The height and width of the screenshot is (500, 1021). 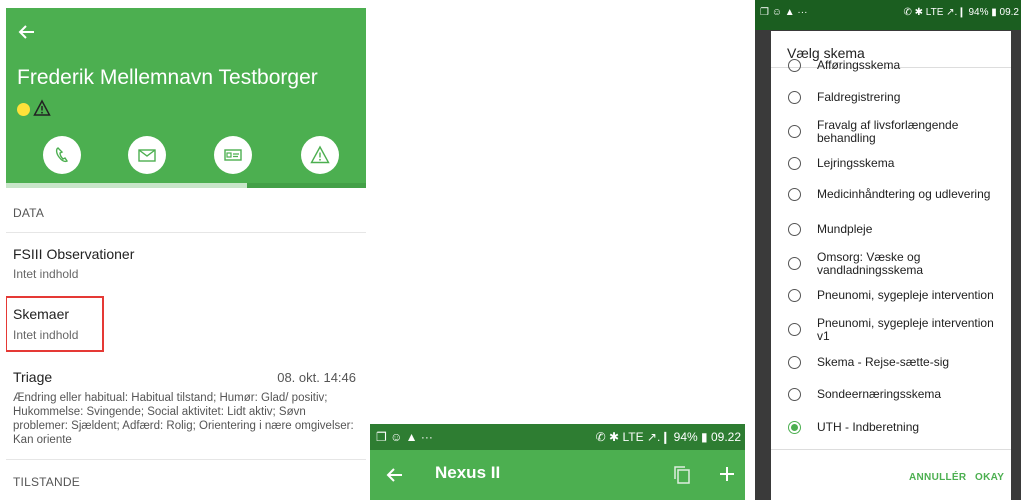 I want to click on form-option: Lejringsskema, so click(x=891, y=163).